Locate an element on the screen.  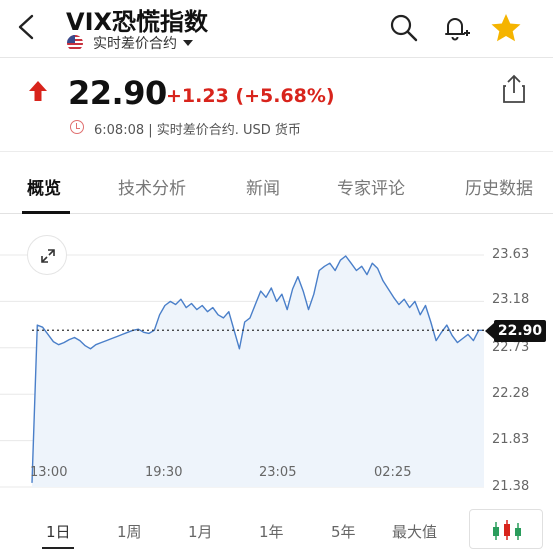
us-flag-icon is located at coordinates (75, 43).